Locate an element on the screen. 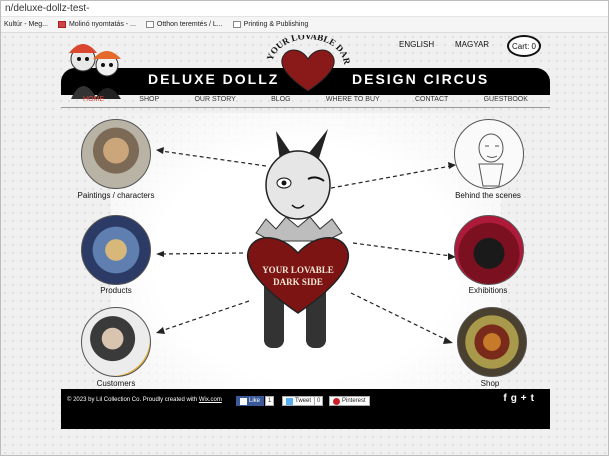 This screenshot has width=609, height=456. twitter-icon is located at coordinates (289, 401).